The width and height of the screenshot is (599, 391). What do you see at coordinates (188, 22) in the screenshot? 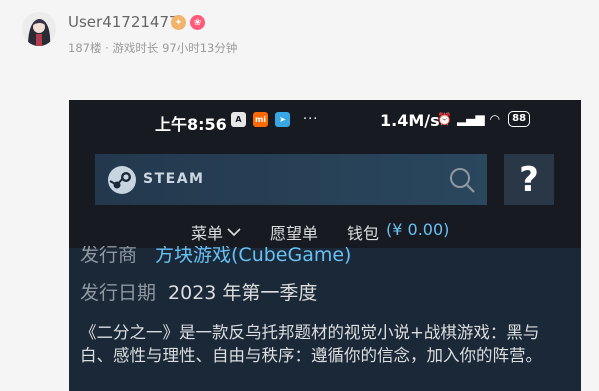
I see `user-badges: ✦ ❀` at bounding box center [188, 22].